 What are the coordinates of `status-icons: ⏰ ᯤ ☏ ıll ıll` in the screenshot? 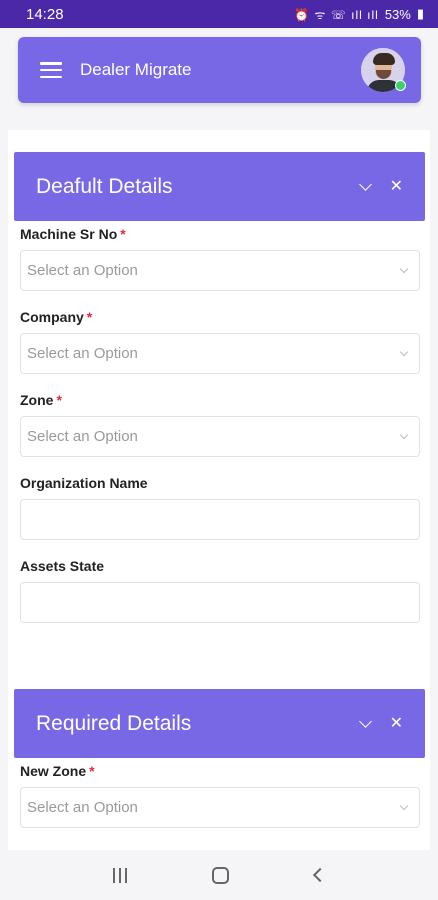 It's located at (336, 14).